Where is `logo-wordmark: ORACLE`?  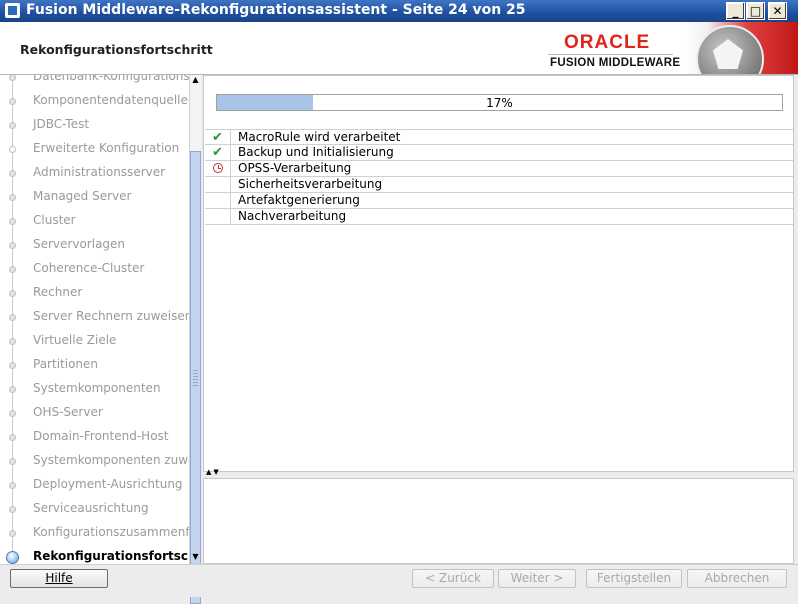
logo-wordmark: ORACLE is located at coordinates (607, 42).